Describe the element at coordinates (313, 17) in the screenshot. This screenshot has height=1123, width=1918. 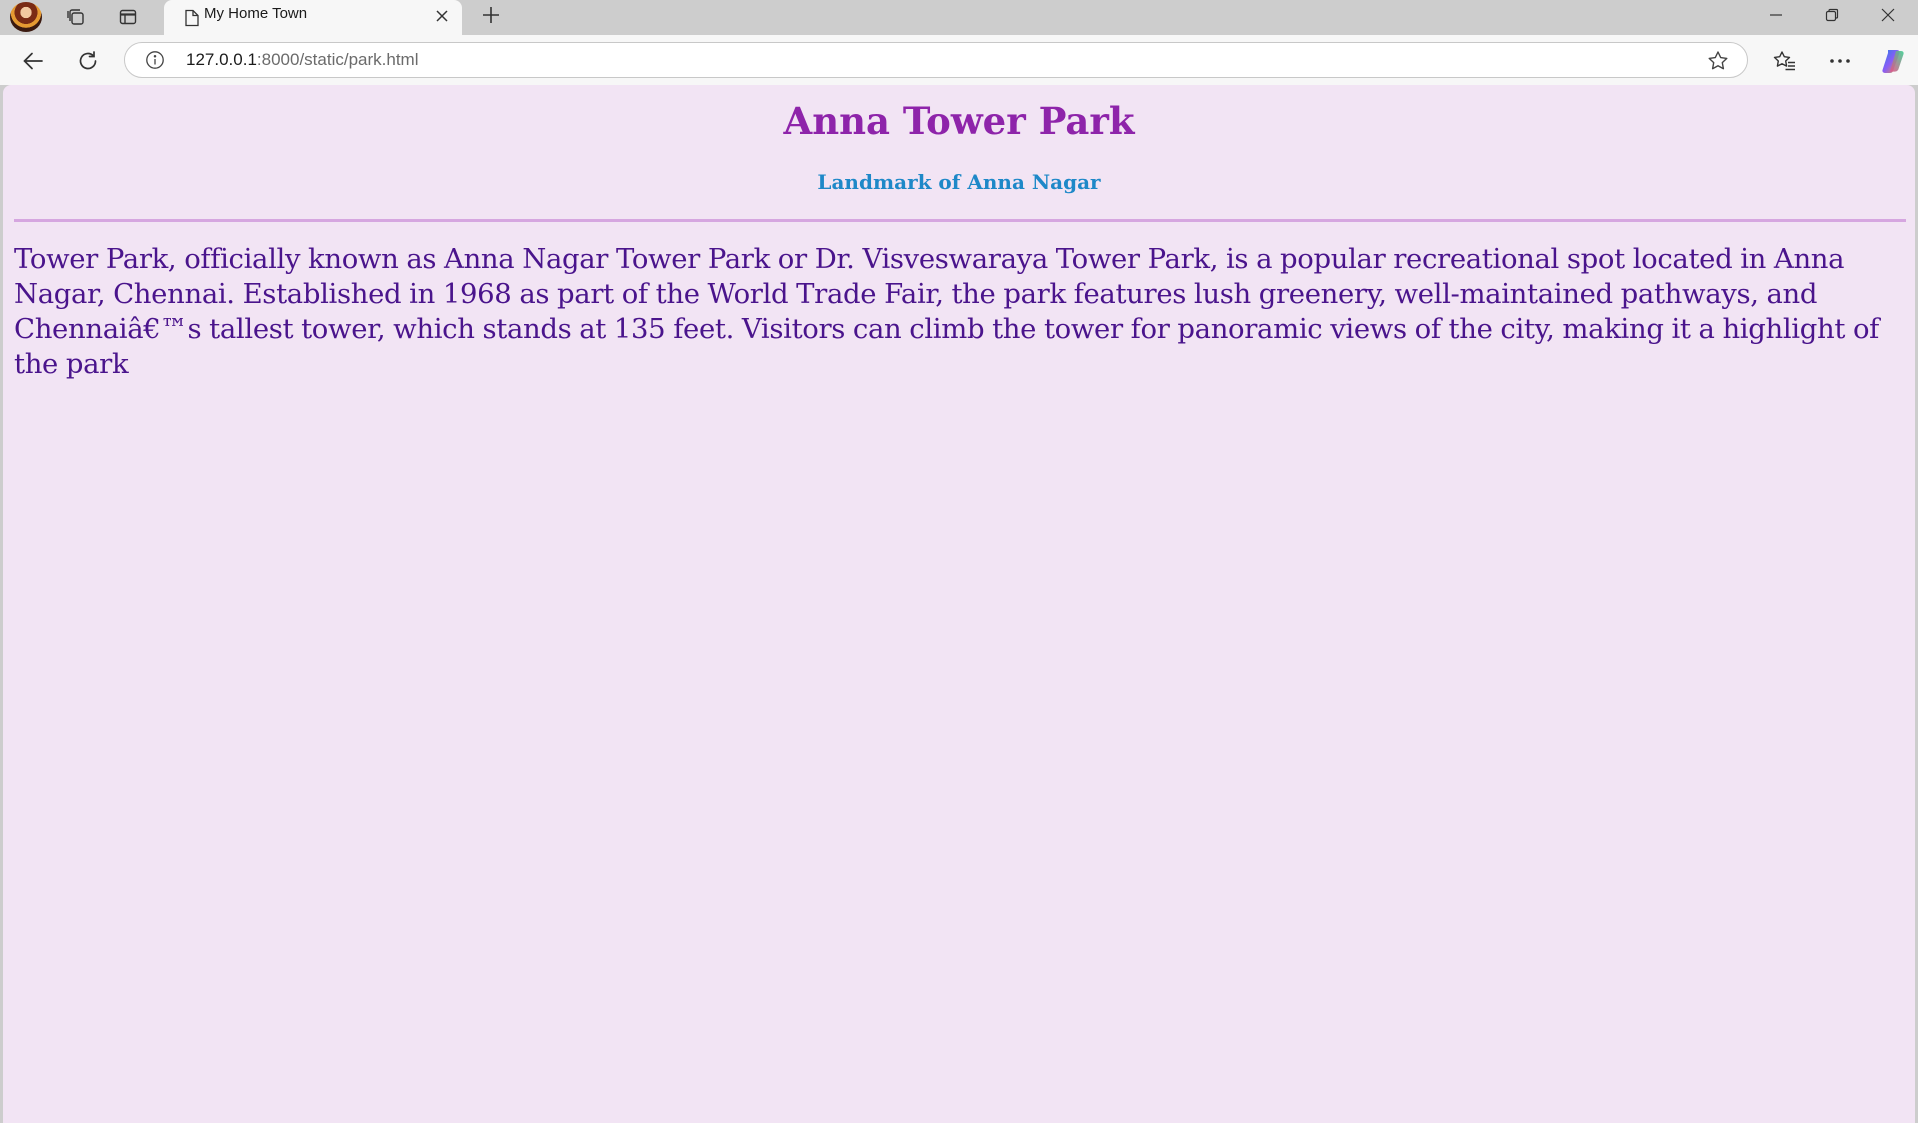
I see `tab-my-home-town: My Home Town` at that location.